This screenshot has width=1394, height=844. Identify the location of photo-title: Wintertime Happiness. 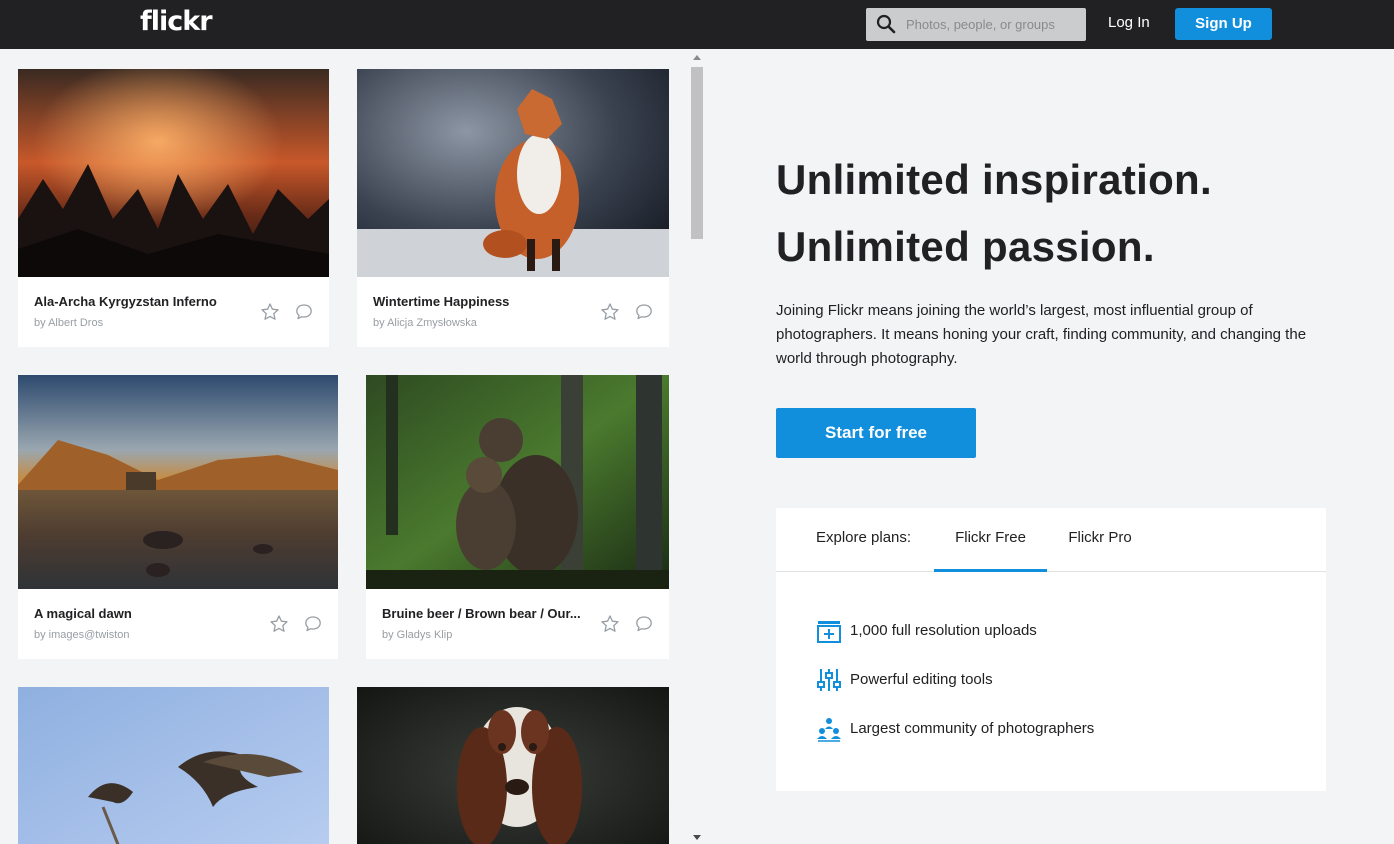
(483, 301).